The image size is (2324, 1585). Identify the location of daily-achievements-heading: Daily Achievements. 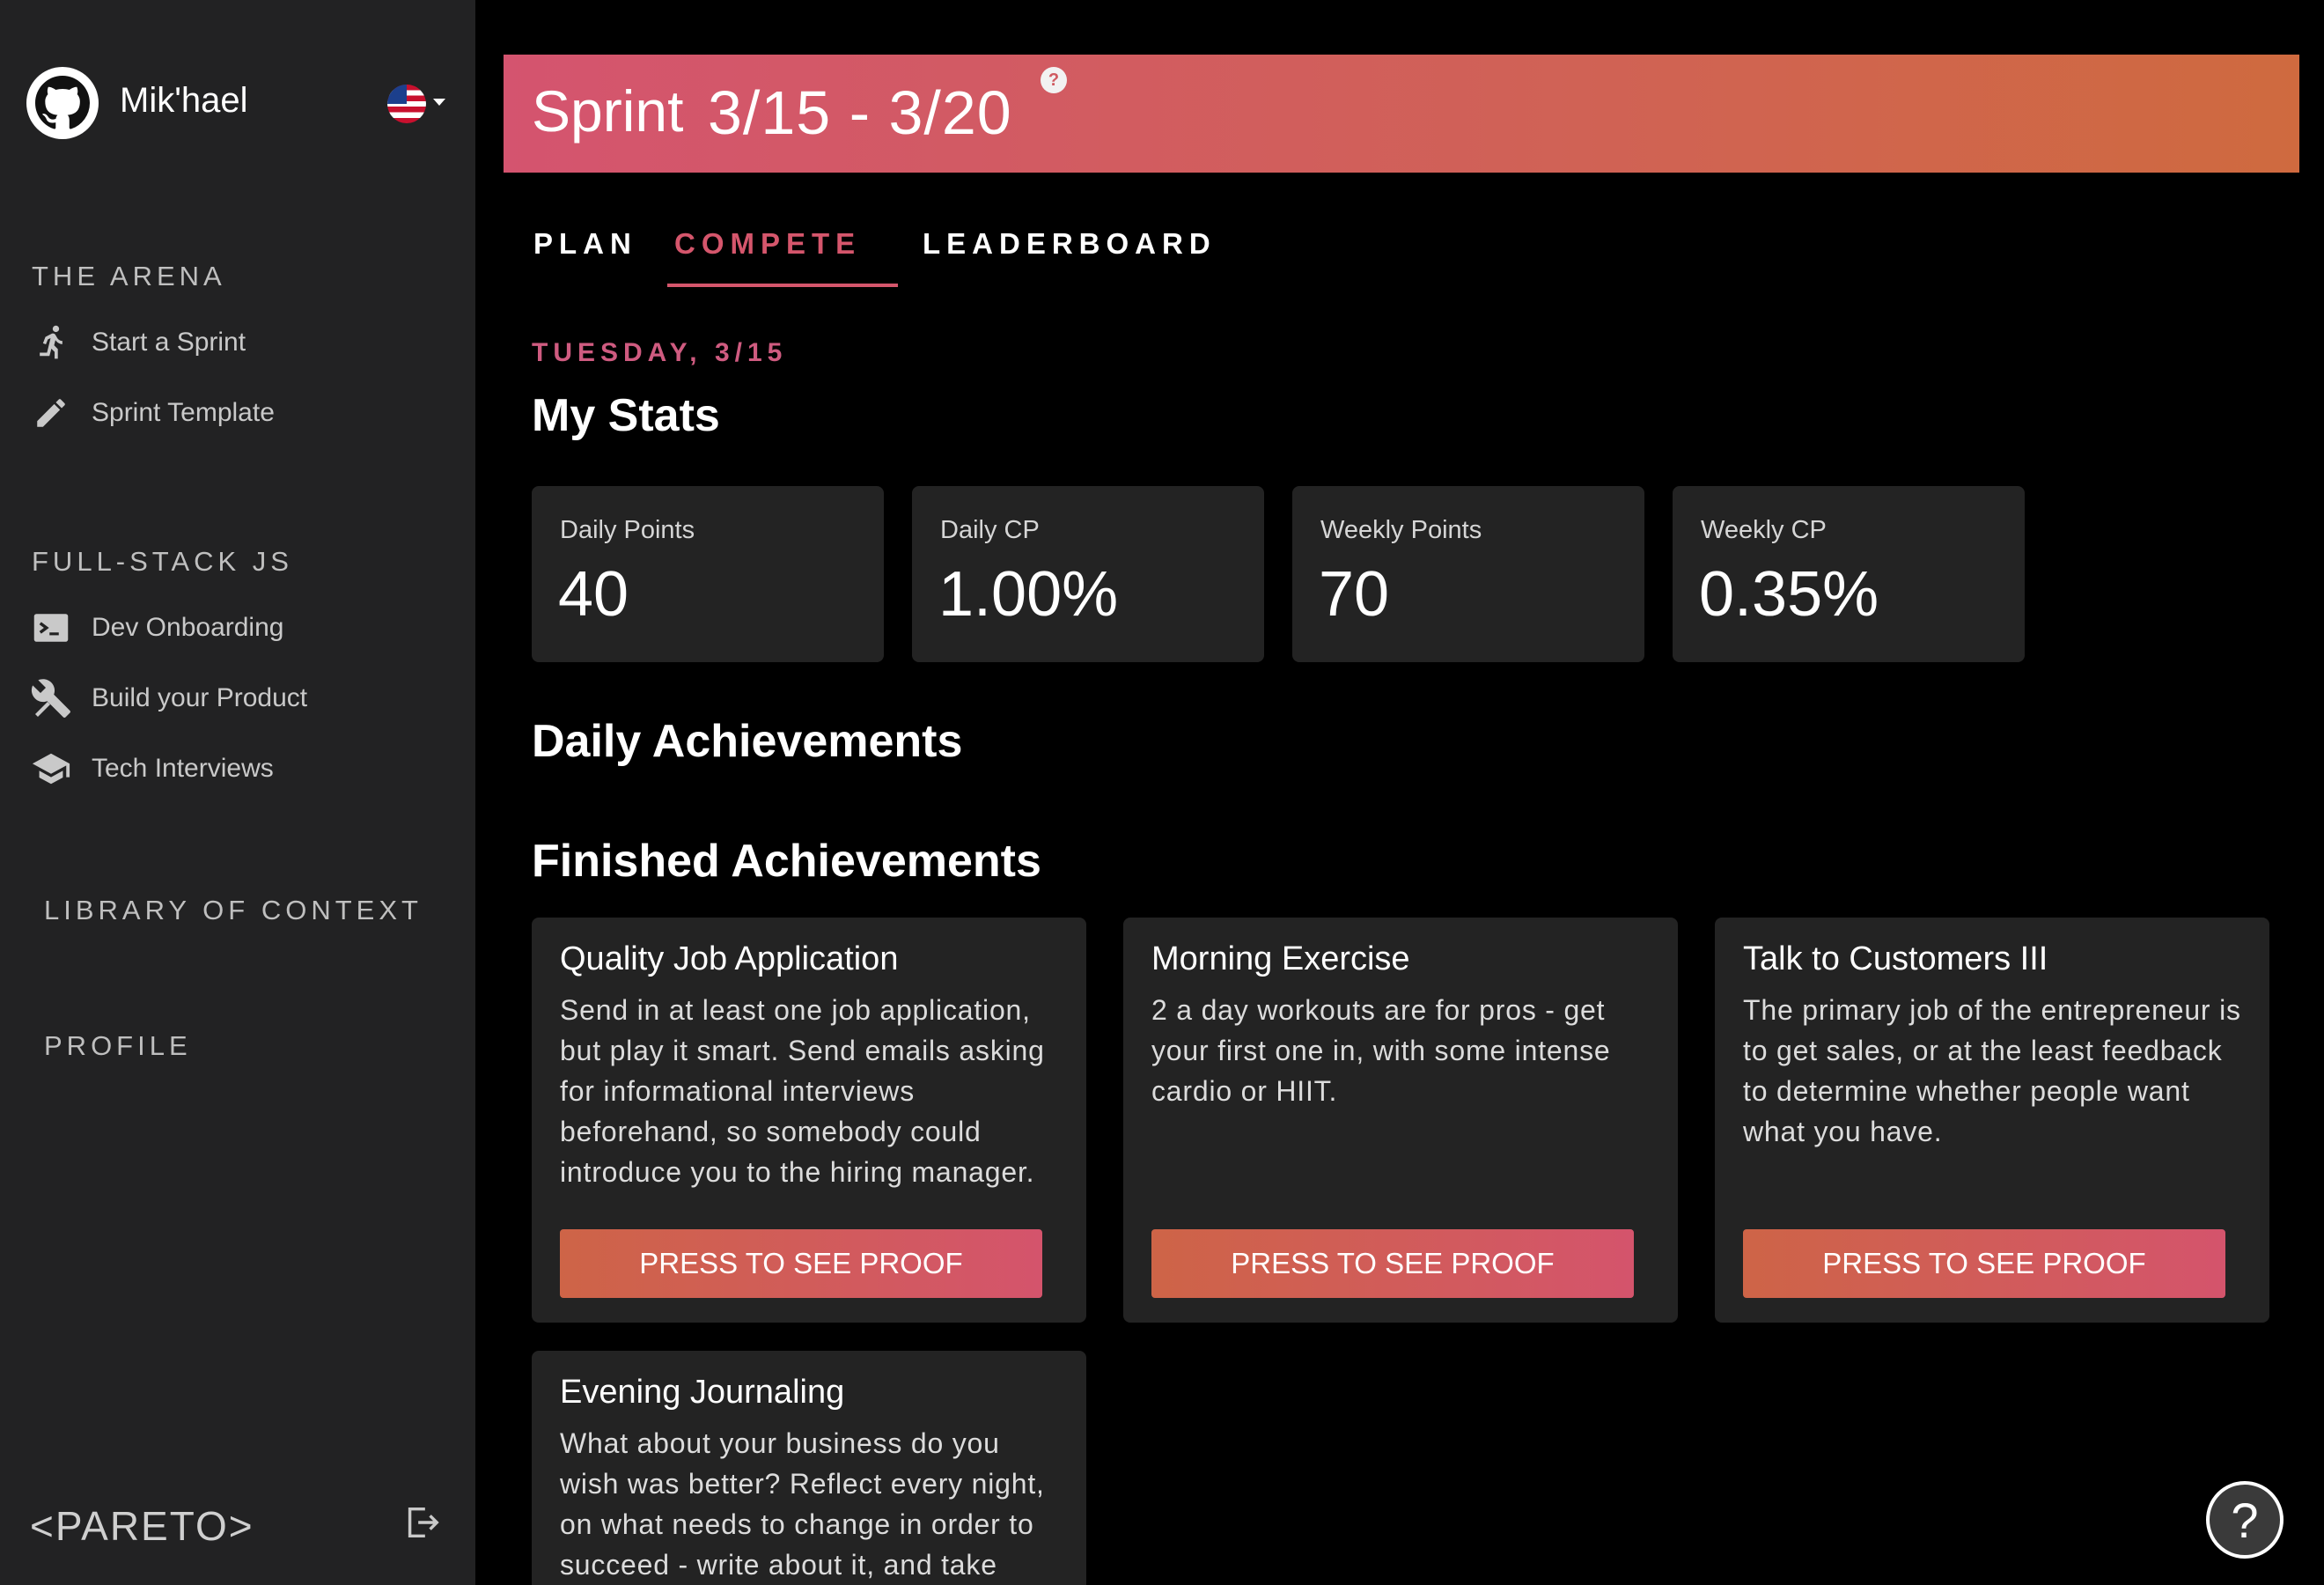
(747, 741).